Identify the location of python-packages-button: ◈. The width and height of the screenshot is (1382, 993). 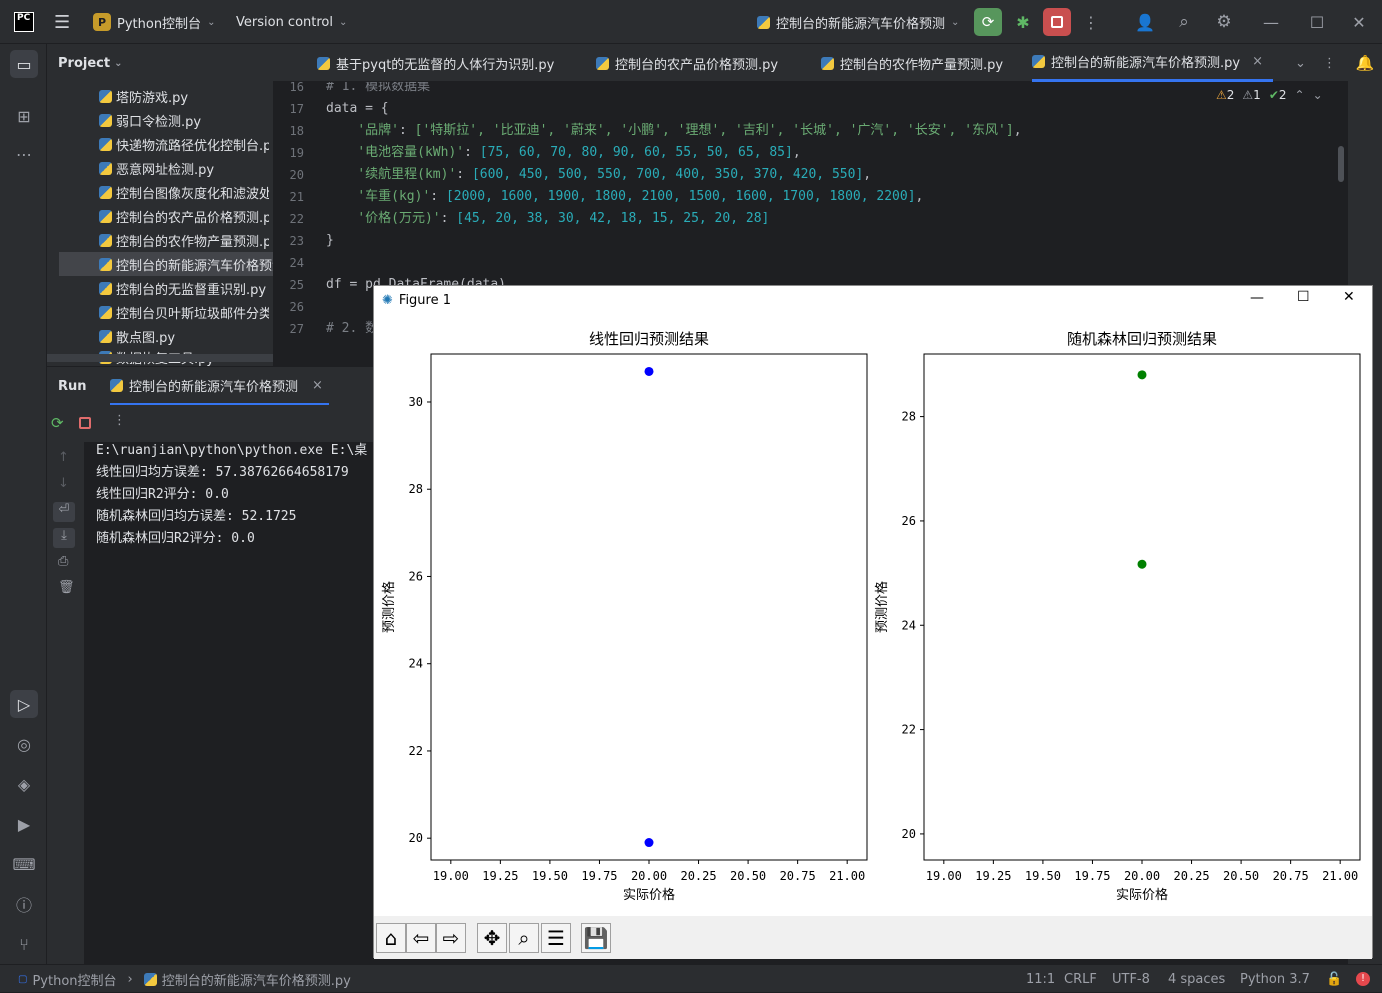
(24, 784).